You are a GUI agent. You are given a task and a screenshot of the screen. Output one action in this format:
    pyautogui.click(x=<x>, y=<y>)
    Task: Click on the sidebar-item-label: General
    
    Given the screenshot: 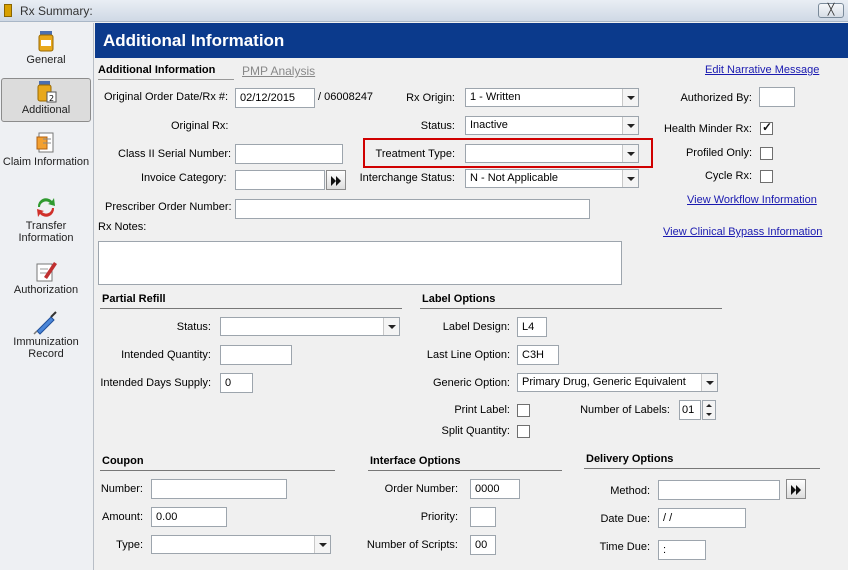 What is the action you would take?
    pyautogui.click(x=46, y=60)
    